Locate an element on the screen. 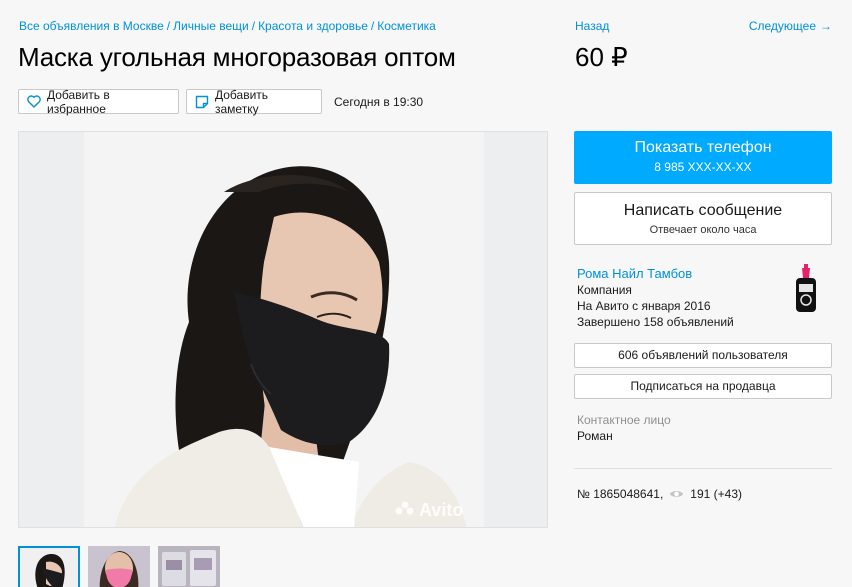  thumbnail-2-image is located at coordinates (119, 566).